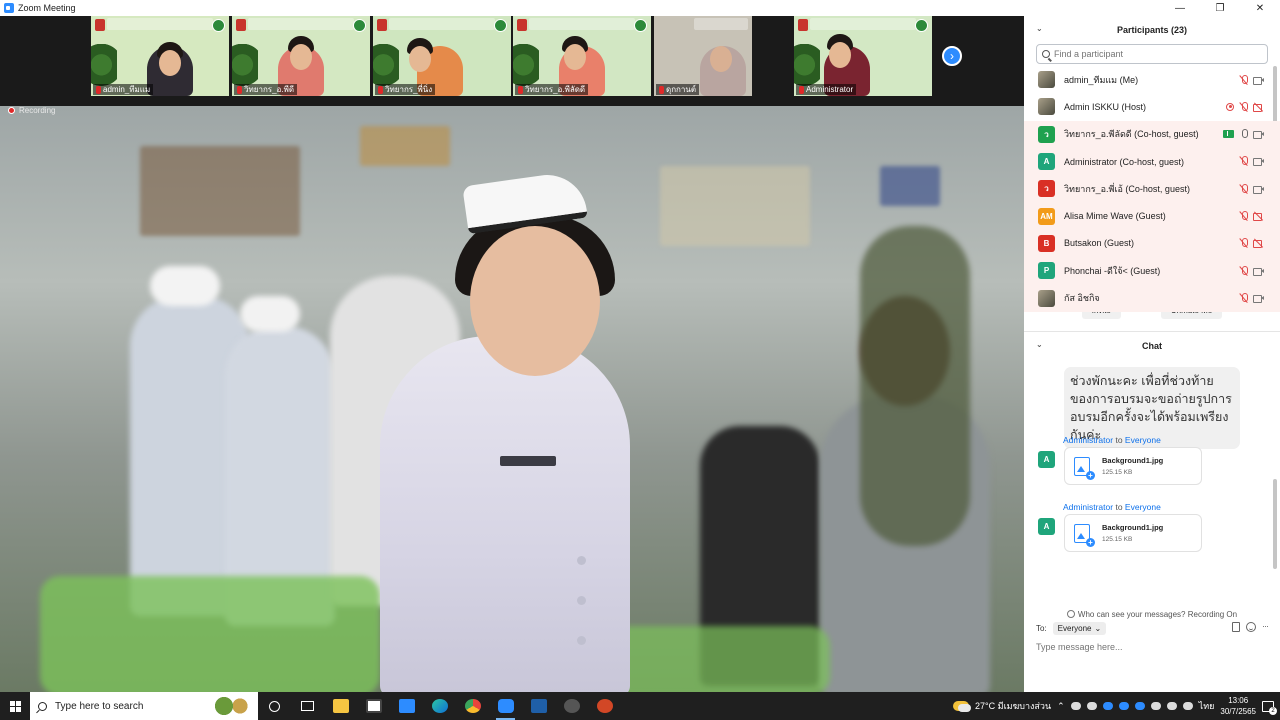  I want to click on avatar, so click(1046, 107).